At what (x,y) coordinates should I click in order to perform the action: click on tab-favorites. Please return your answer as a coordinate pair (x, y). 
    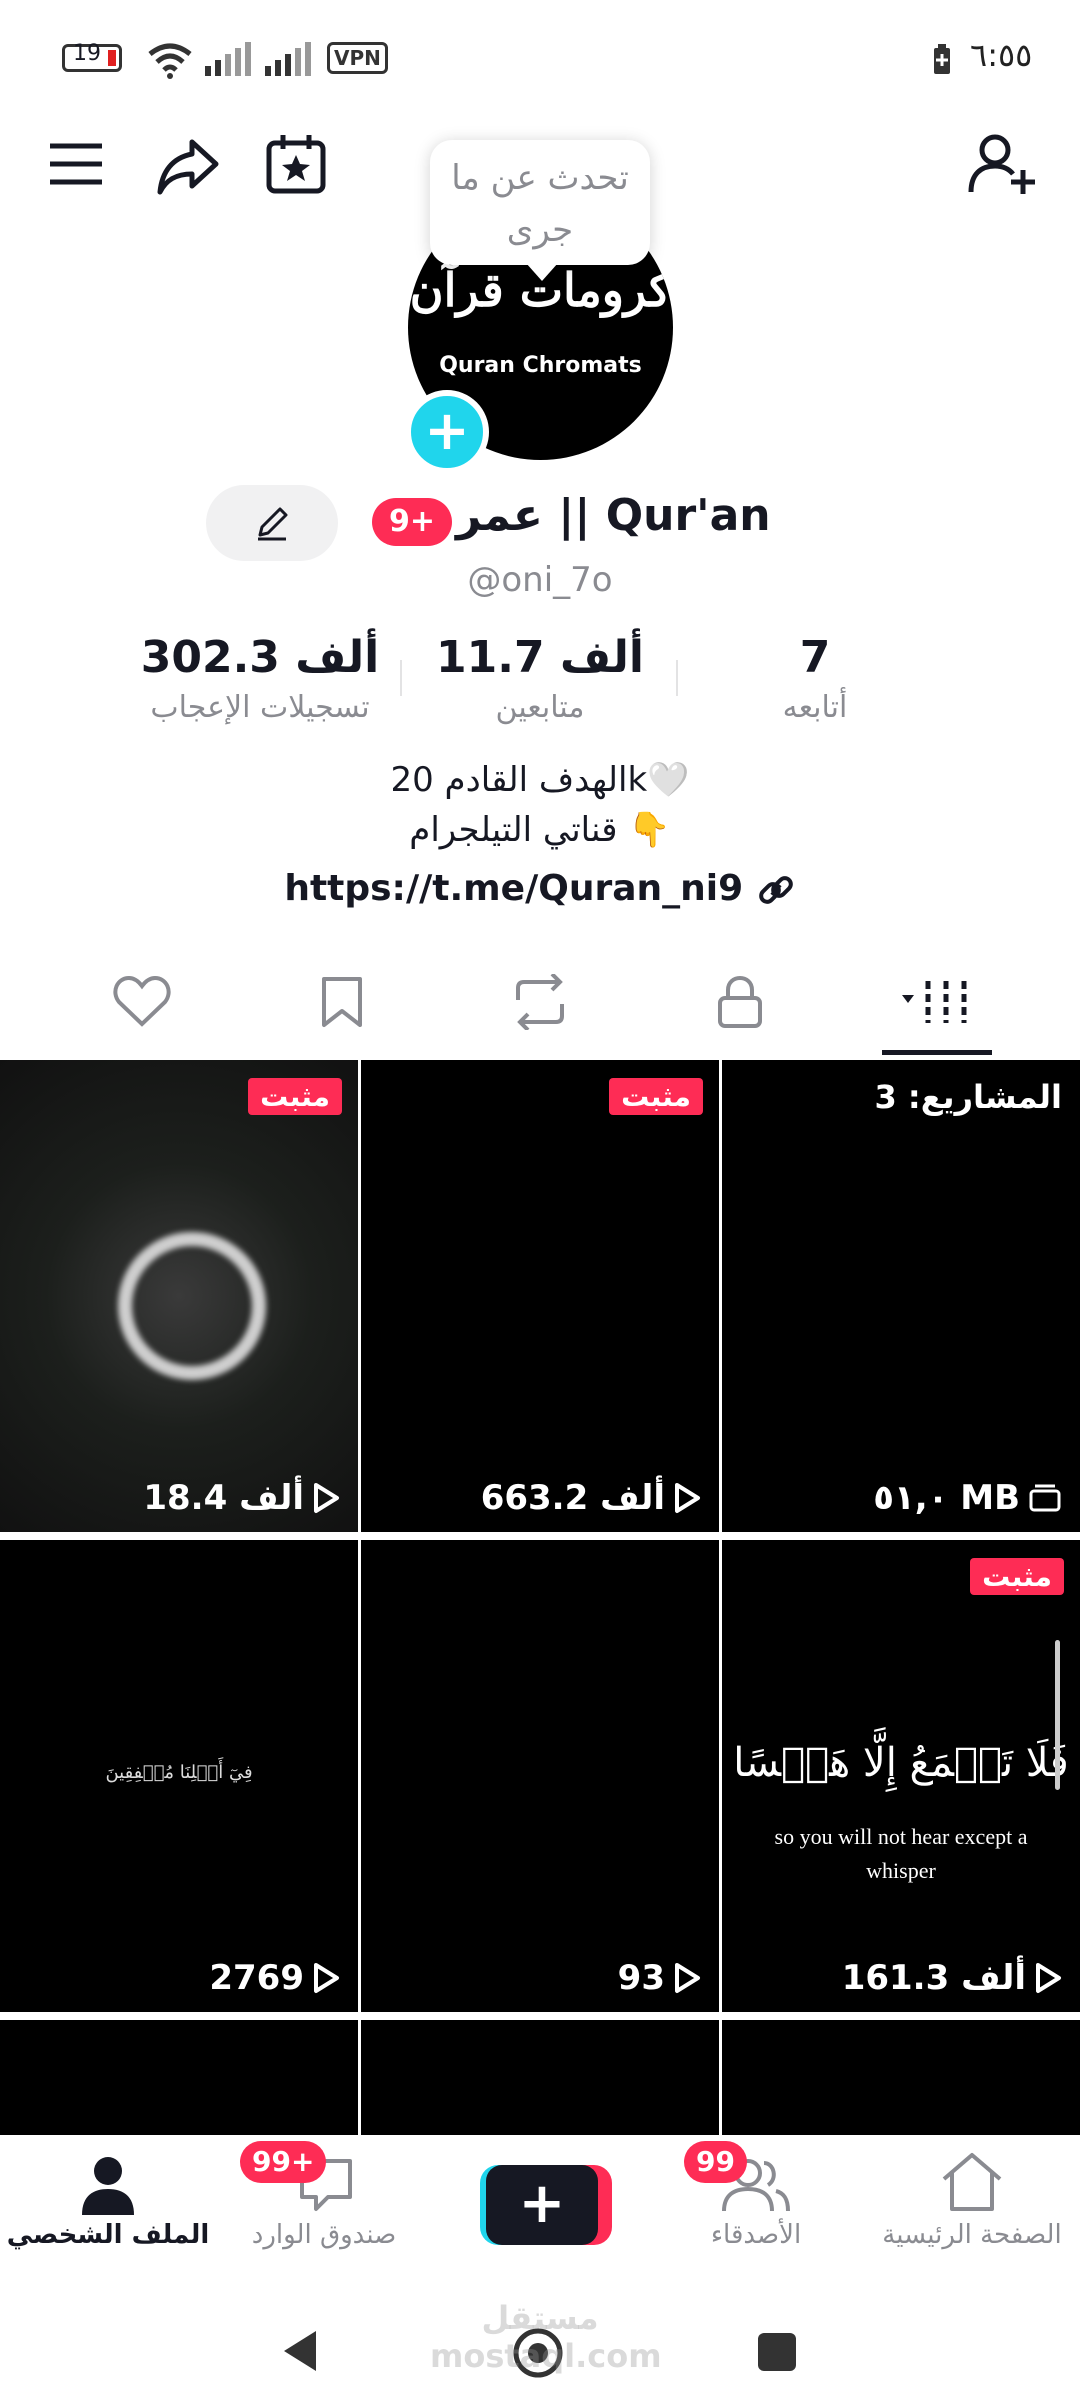
    Looking at the image, I should click on (342, 1002).